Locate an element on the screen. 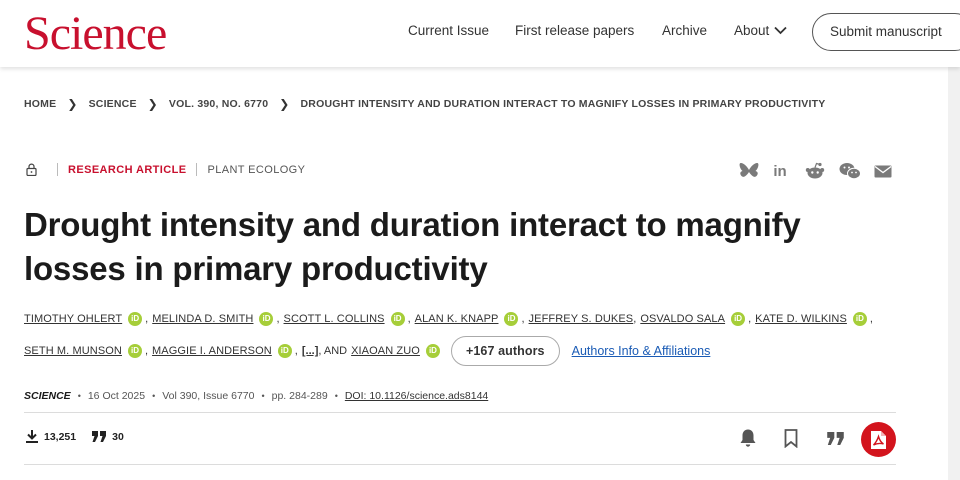 The image size is (960, 480). article-metrics: 13,251 30 is located at coordinates (75, 436).